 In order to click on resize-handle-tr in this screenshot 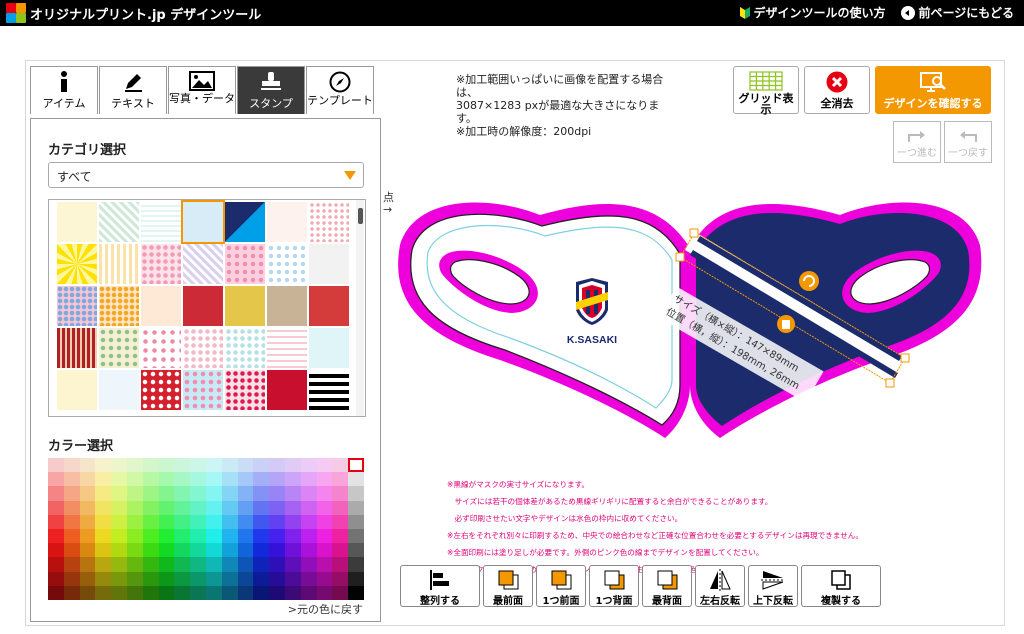, I will do `click(905, 358)`.